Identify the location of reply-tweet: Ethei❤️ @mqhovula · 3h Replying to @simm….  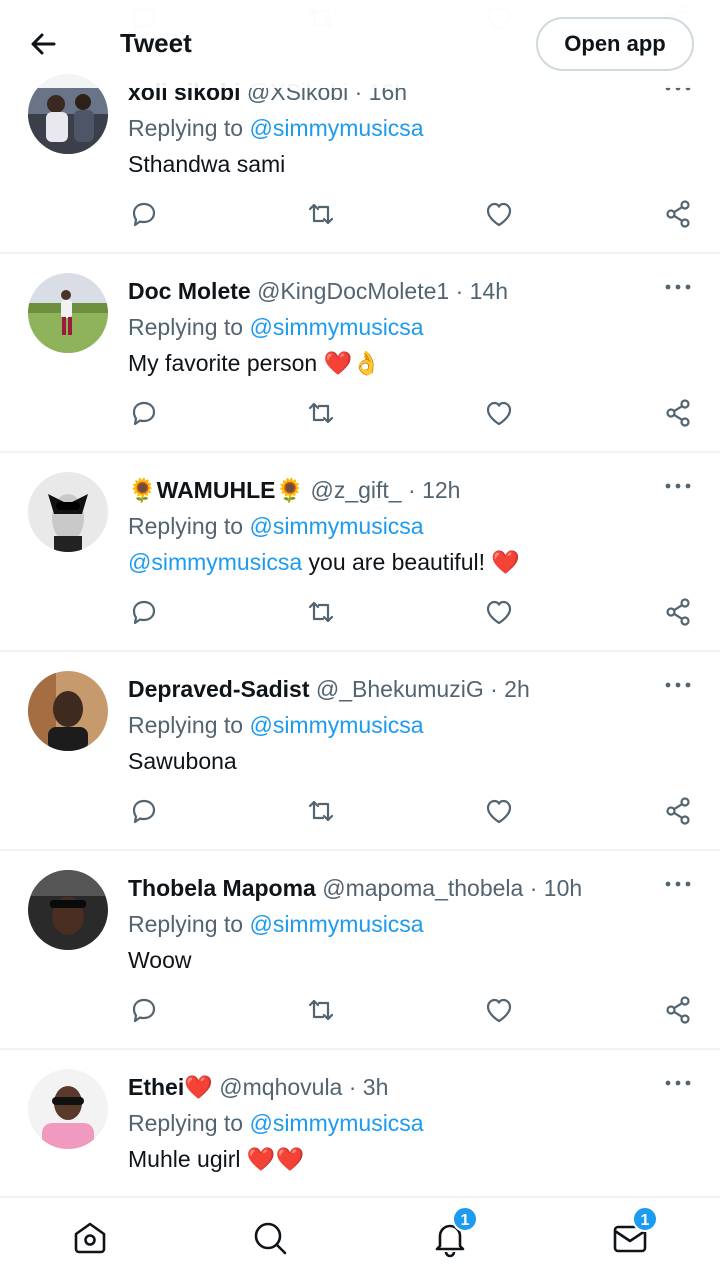
(360, 1122).